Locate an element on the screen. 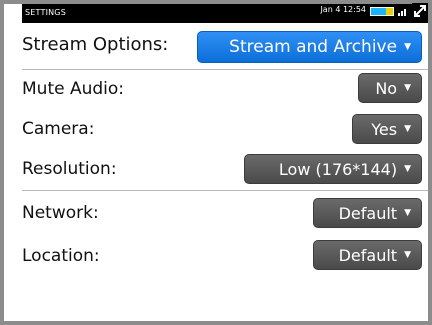 Image resolution: width=432 pixels, height=325 pixels. network-dropdown: Default ▼ is located at coordinates (367, 213).